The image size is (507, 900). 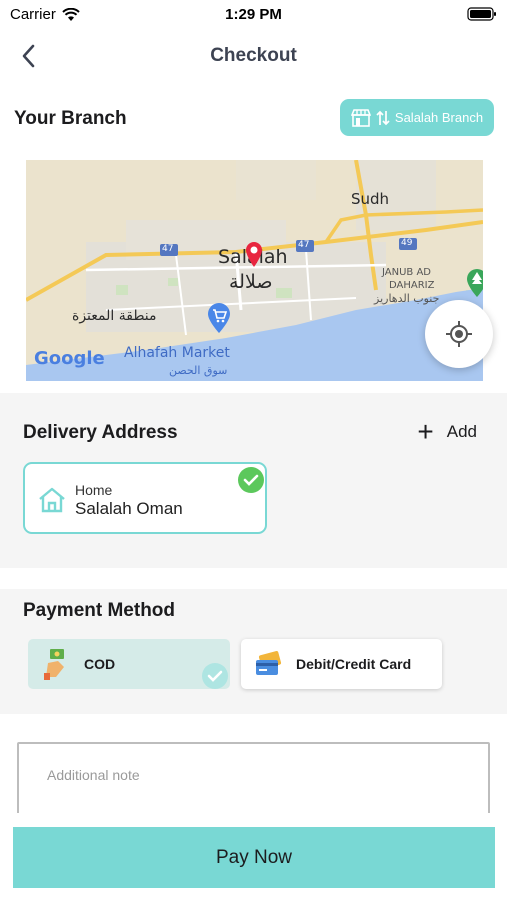 I want to click on add-address-label: Add, so click(x=461, y=431).